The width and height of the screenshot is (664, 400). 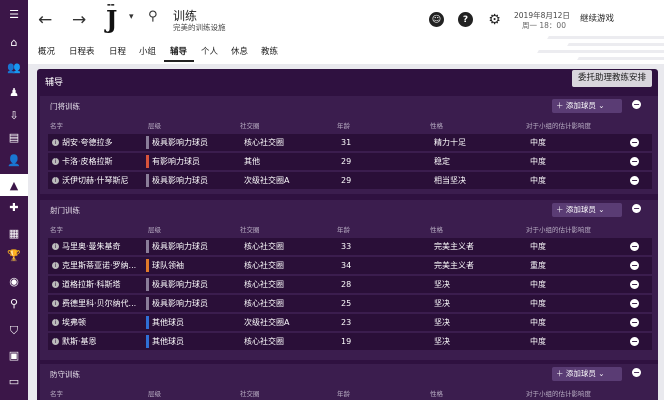 What do you see at coordinates (494, 20) in the screenshot?
I see `settings-icon: ⚙` at bounding box center [494, 20].